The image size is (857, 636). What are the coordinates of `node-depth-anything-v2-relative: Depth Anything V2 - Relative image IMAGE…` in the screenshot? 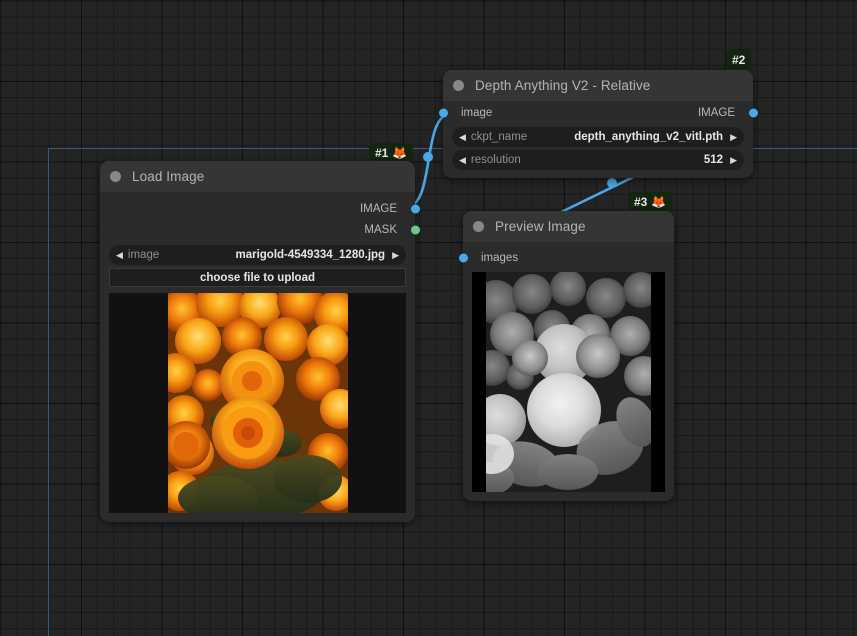 It's located at (598, 124).